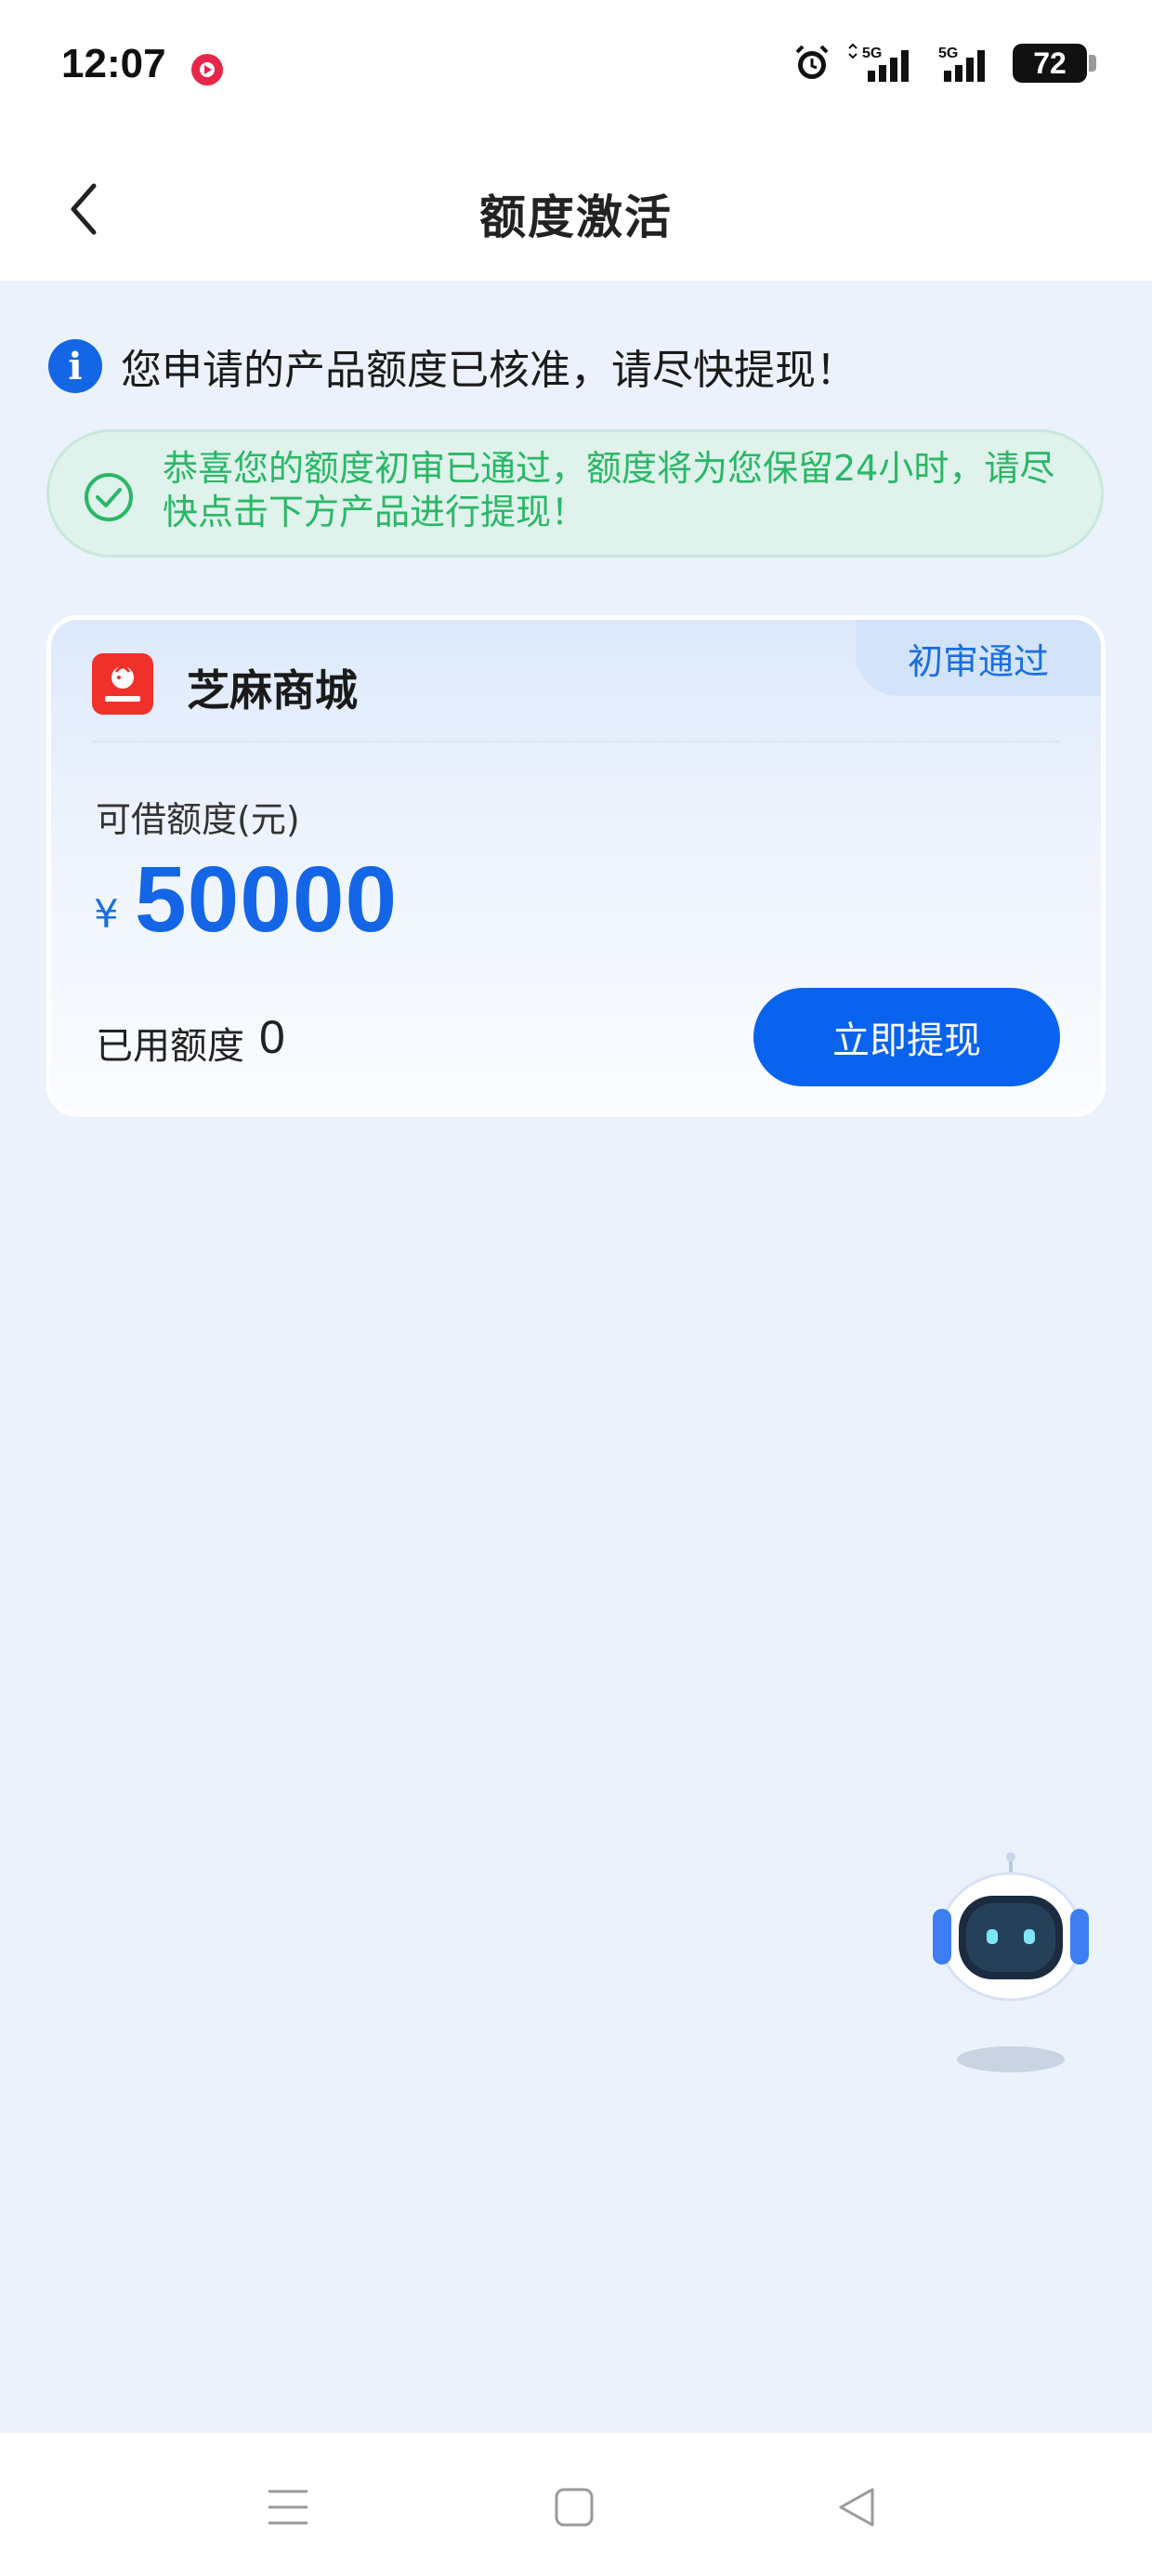 The width and height of the screenshot is (1152, 2576). Describe the element at coordinates (576, 69) in the screenshot. I see `status-bar: 12:07 5G 5G 72` at that location.